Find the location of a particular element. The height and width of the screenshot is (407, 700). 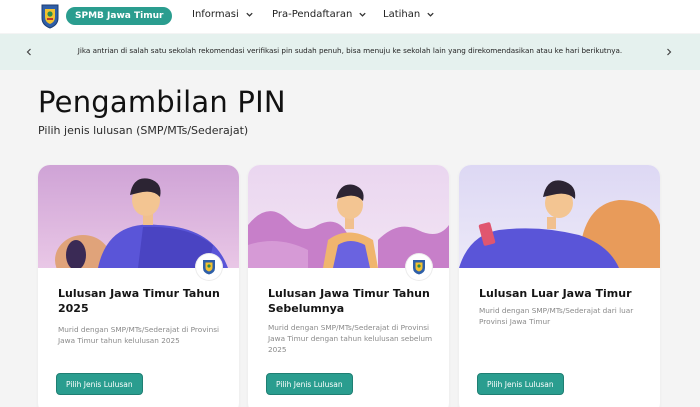

nav-latihan-label: Latihan is located at coordinates (402, 14).